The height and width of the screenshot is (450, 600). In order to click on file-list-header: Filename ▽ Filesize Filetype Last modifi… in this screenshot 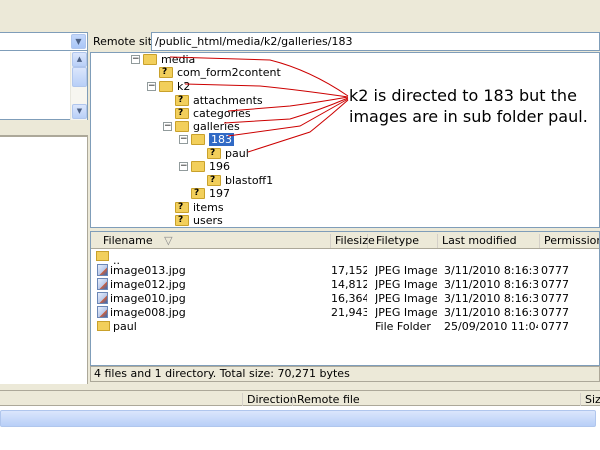, I will do `click(345, 240)`.